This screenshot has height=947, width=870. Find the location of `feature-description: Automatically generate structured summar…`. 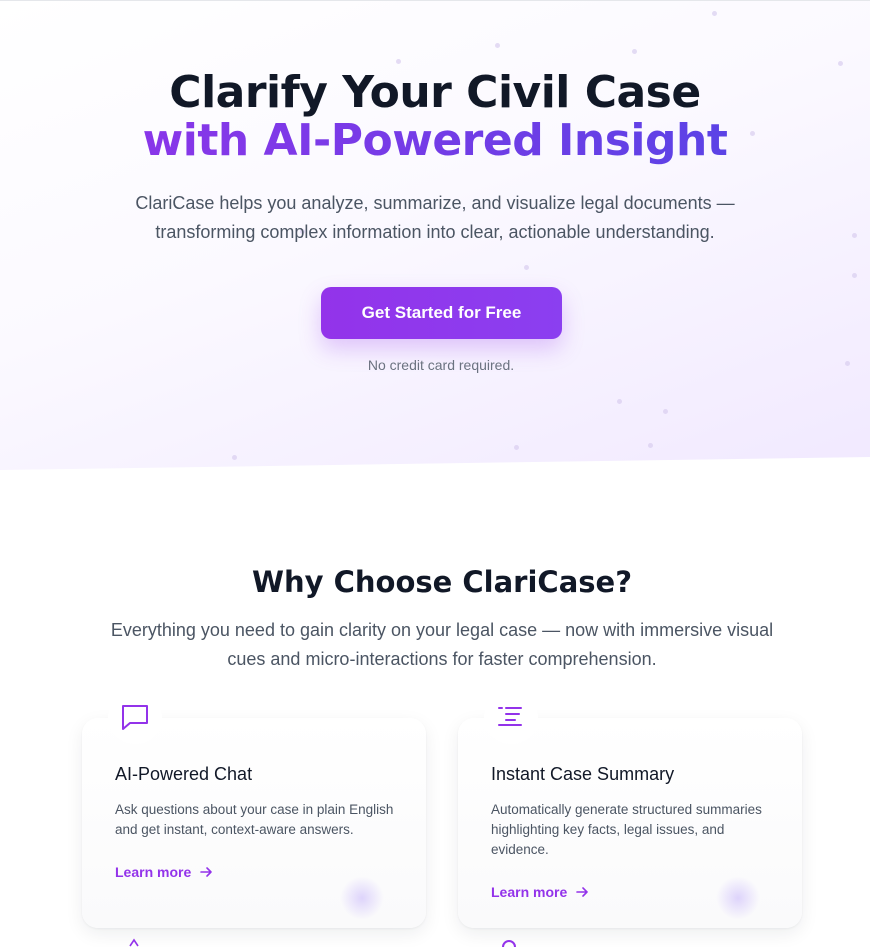

feature-description: Automatically generate structured summar… is located at coordinates (626, 829).